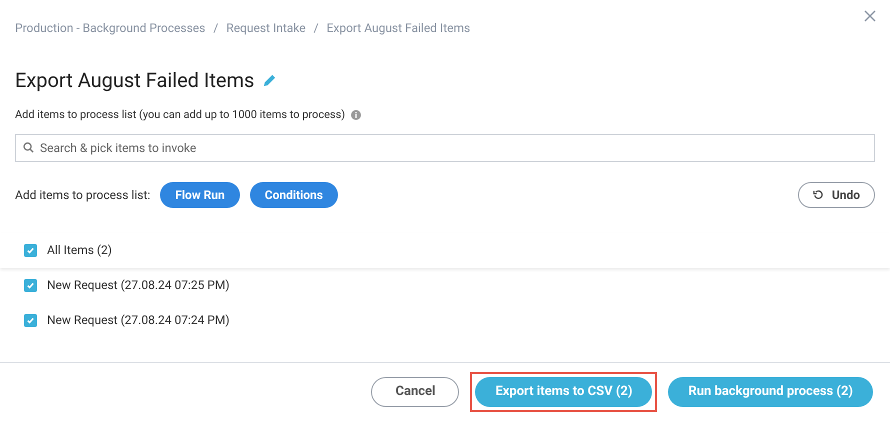  Describe the element at coordinates (563, 392) in the screenshot. I see `primary-button: Export items to CSV (2)` at that location.